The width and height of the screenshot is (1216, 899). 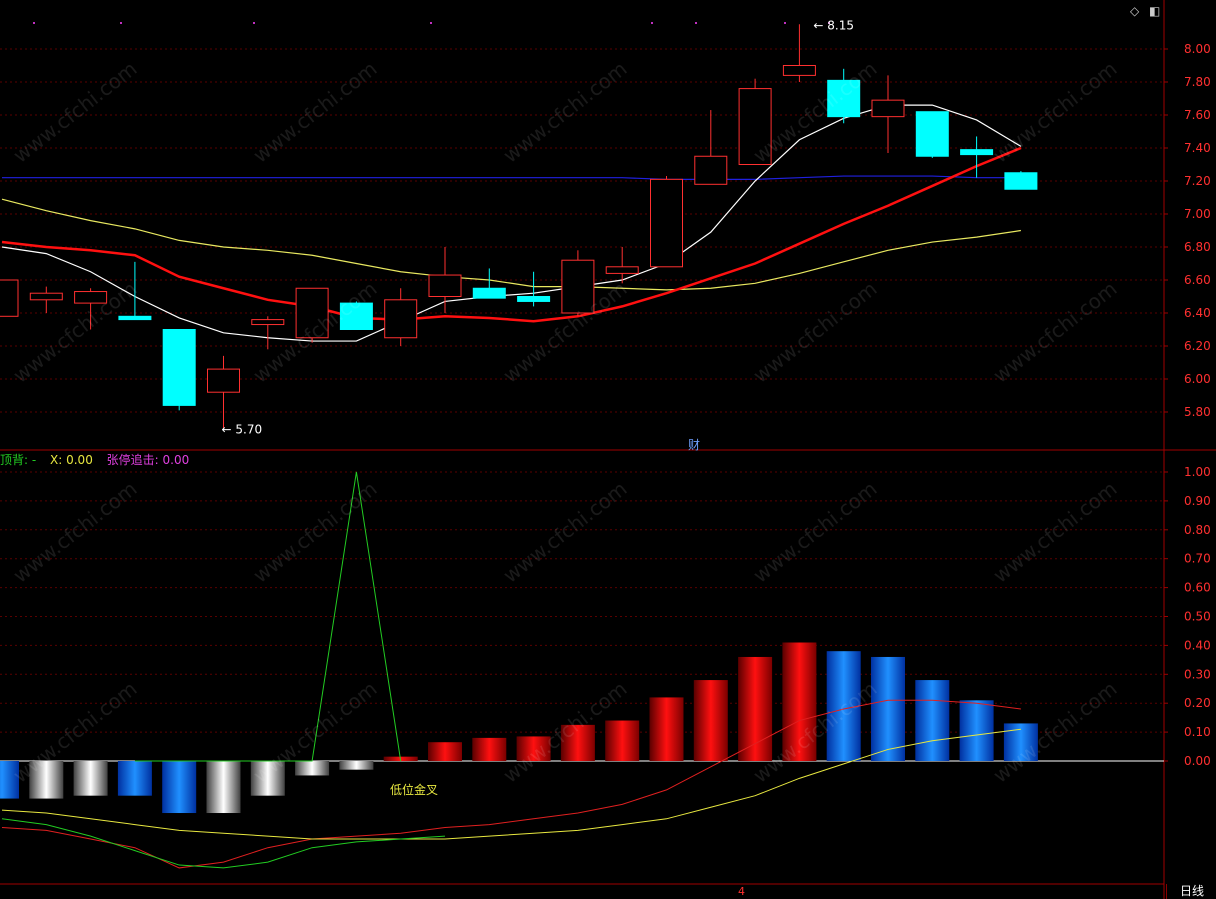 What do you see at coordinates (833, 25) in the screenshot?
I see `high-price-label: ← 8.15` at bounding box center [833, 25].